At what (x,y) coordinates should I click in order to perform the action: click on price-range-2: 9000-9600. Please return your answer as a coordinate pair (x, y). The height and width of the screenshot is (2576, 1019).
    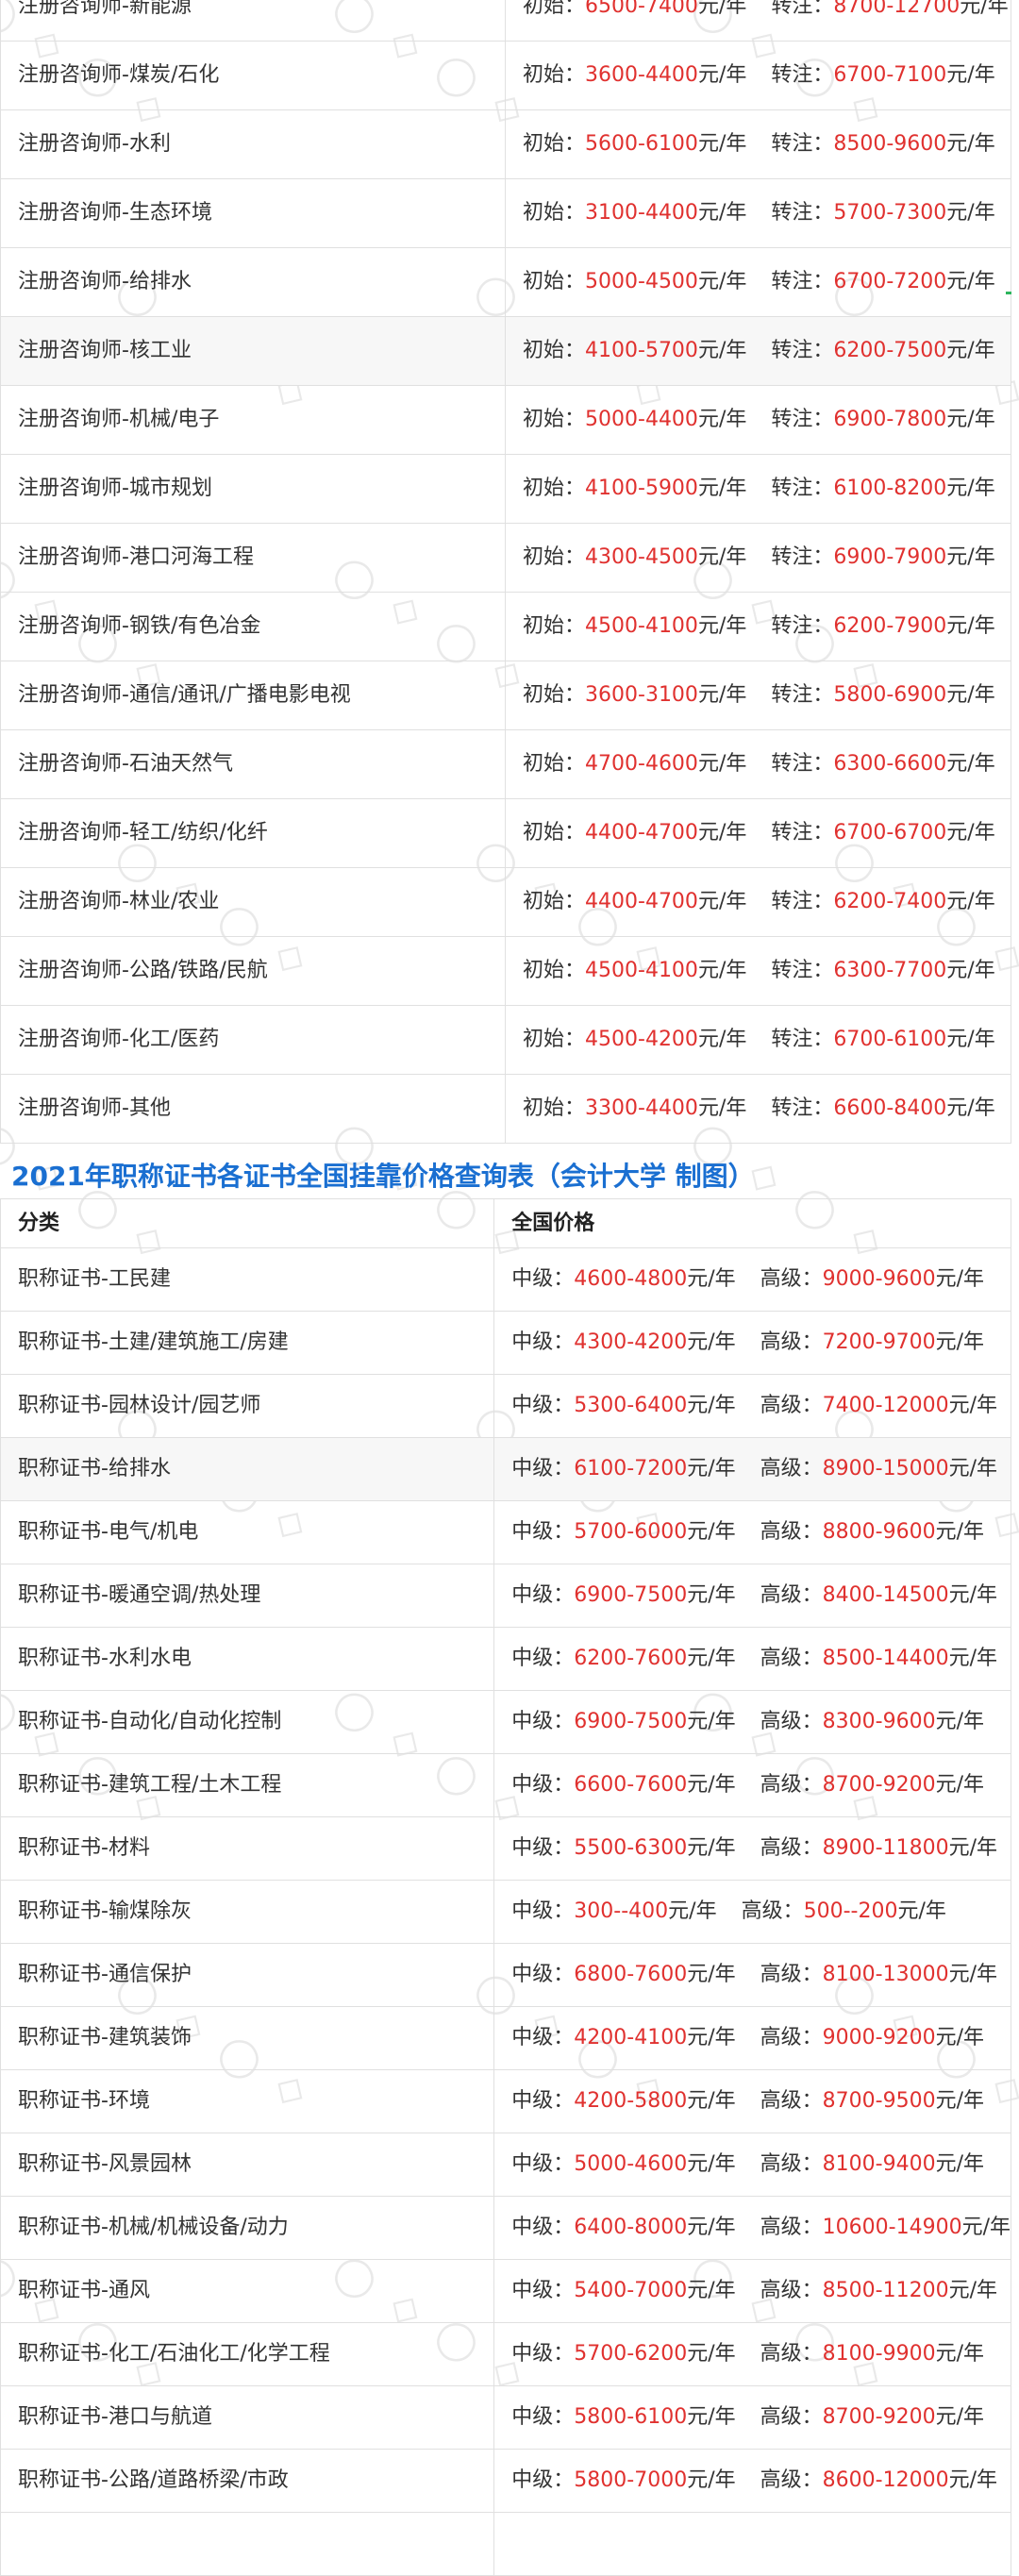
    Looking at the image, I should click on (879, 1279).